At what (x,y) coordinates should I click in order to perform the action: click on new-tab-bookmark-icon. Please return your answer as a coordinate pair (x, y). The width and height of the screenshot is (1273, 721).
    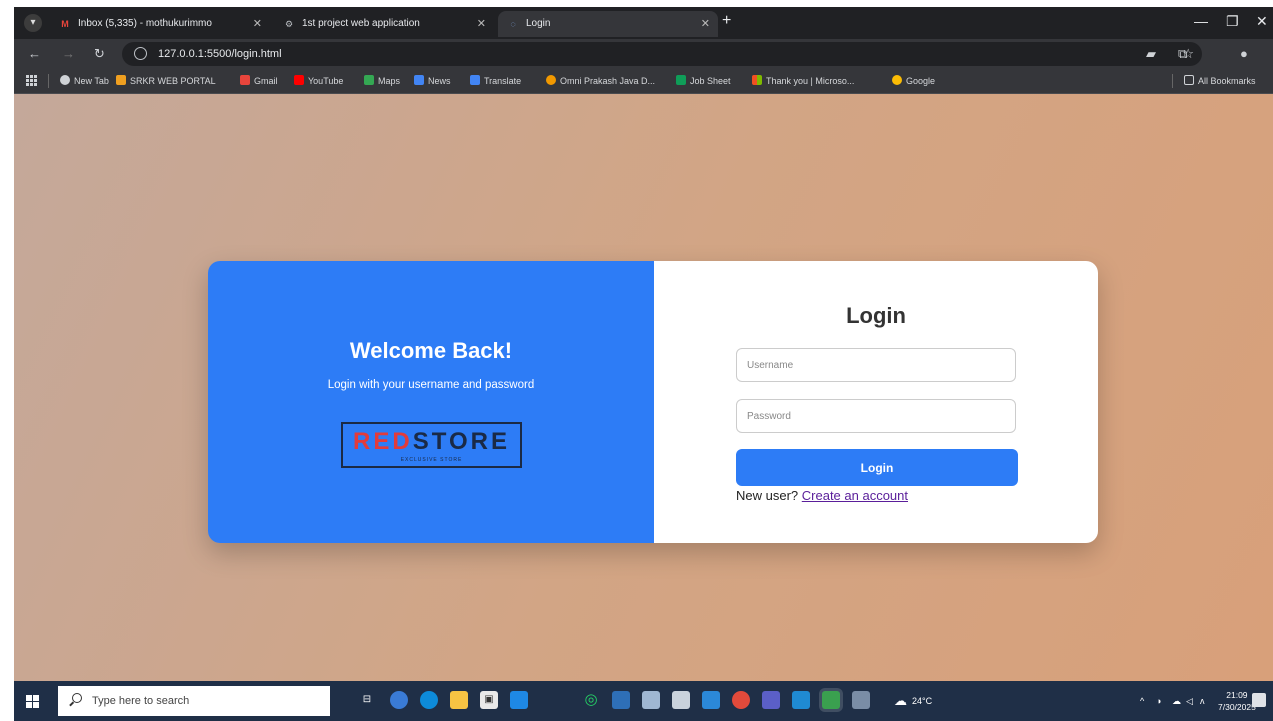
    Looking at the image, I should click on (65, 80).